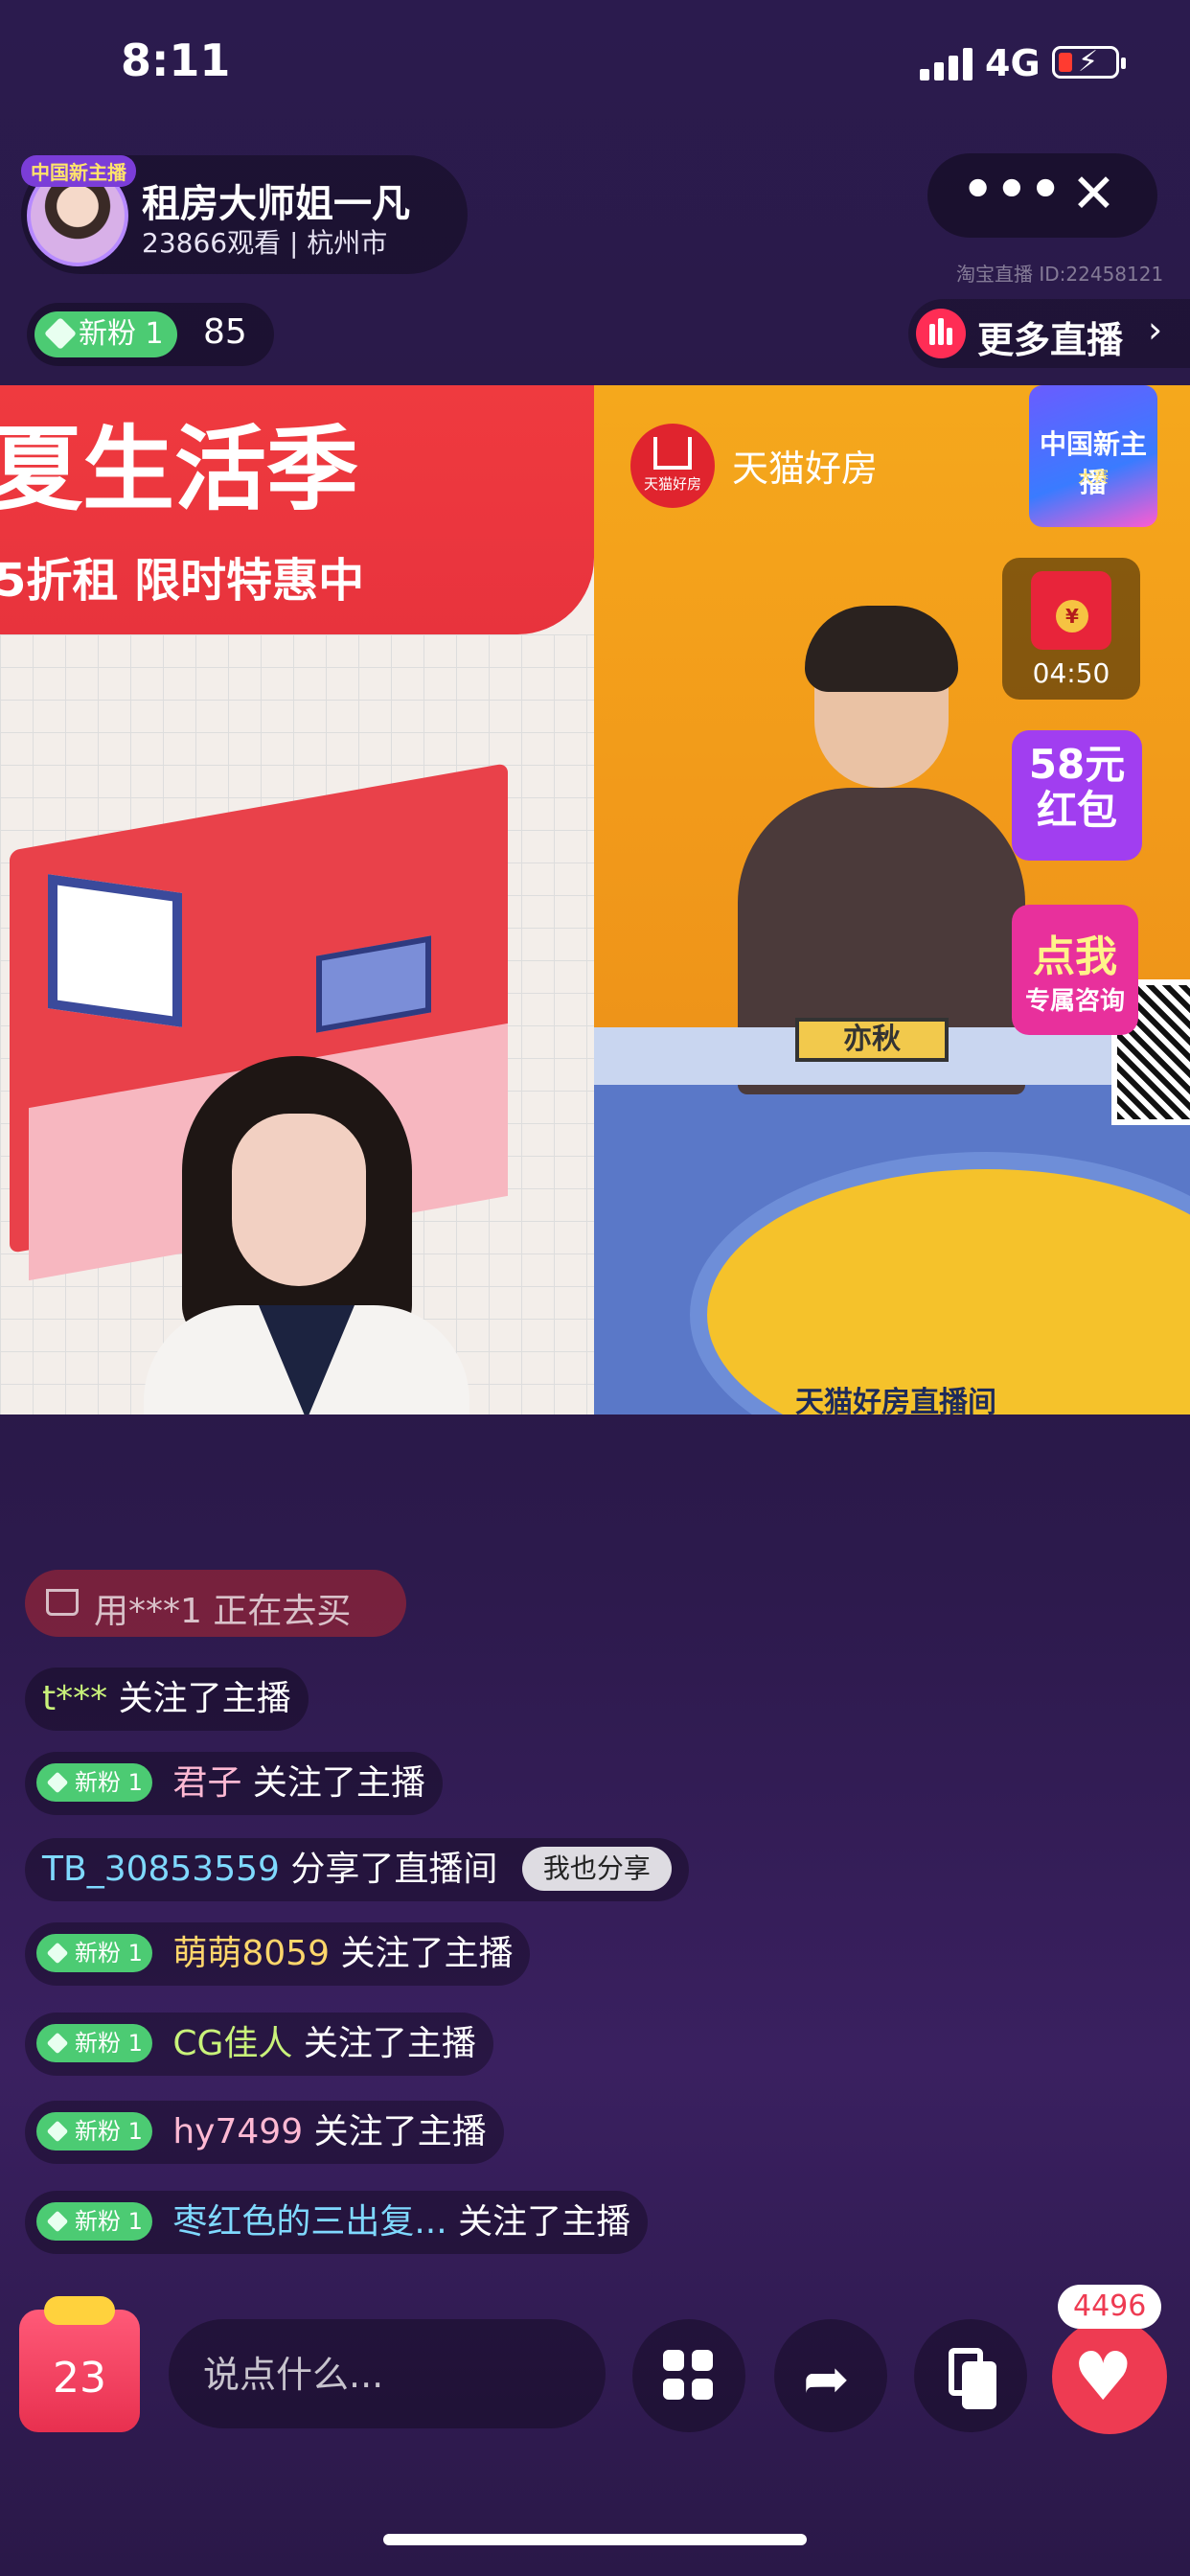 Image resolution: width=1190 pixels, height=2576 pixels. Describe the element at coordinates (941, 333) in the screenshot. I see `live-bars-icon` at that location.